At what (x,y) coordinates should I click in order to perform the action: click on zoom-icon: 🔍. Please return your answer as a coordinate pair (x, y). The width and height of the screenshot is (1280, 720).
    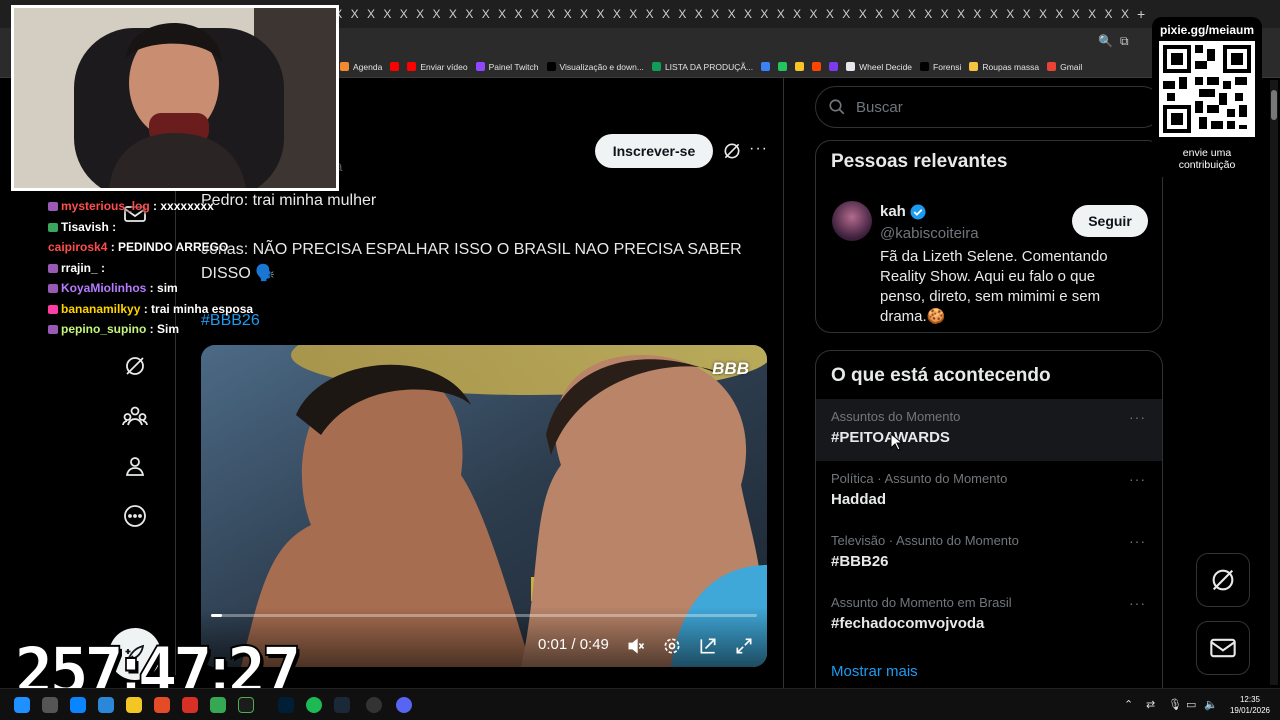
    Looking at the image, I should click on (1105, 41).